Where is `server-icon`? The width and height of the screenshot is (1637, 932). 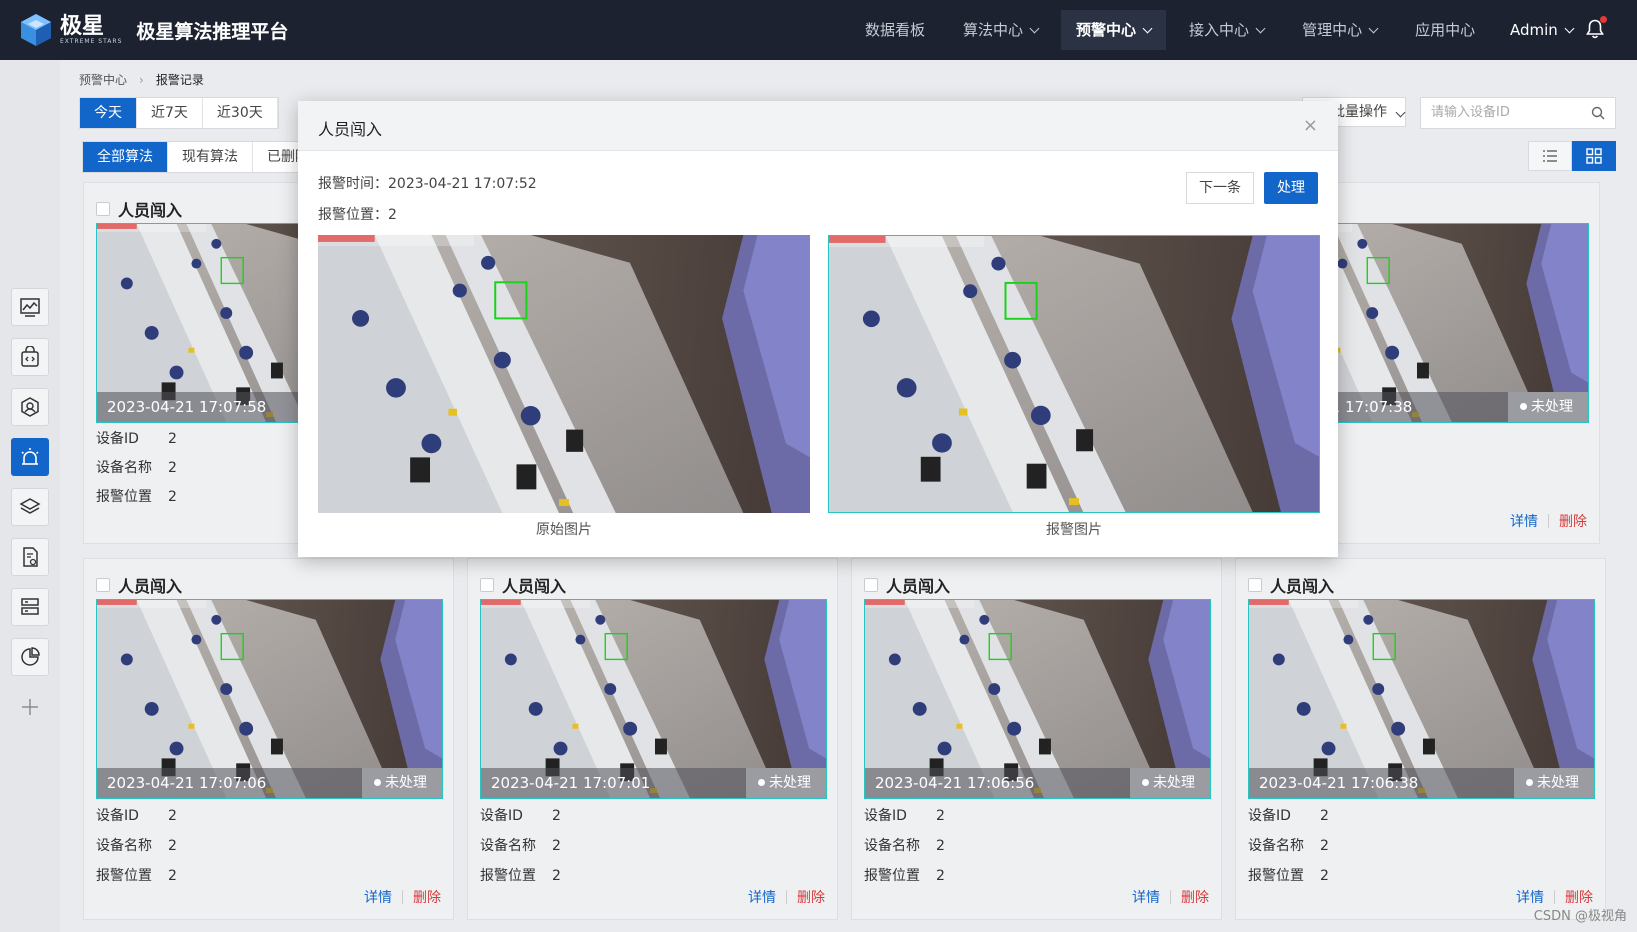 server-icon is located at coordinates (30, 606).